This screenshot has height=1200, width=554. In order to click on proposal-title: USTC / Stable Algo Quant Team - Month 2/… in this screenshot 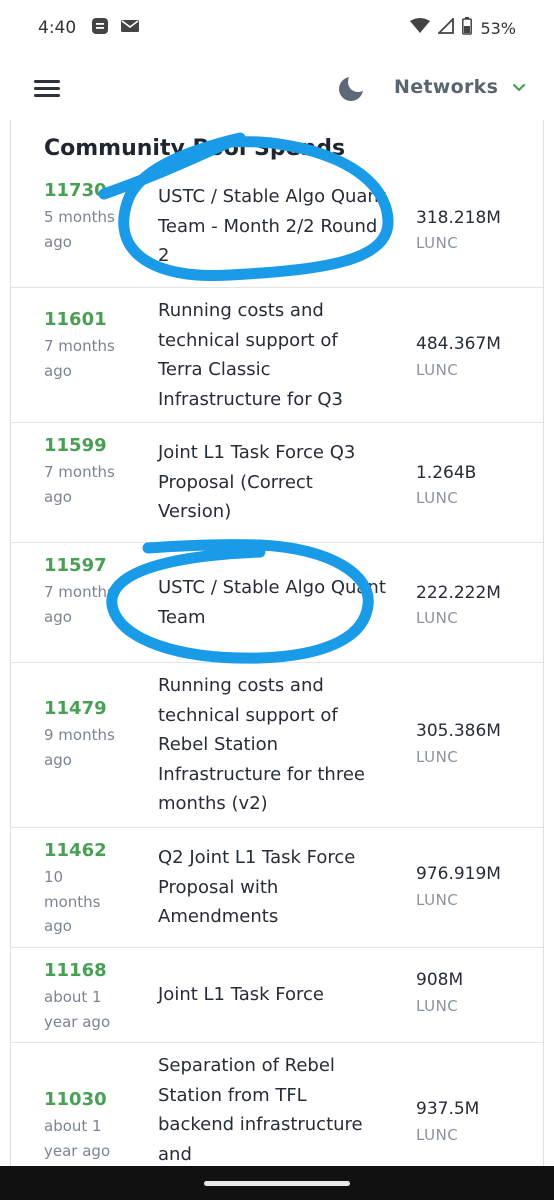, I will do `click(272, 226)`.